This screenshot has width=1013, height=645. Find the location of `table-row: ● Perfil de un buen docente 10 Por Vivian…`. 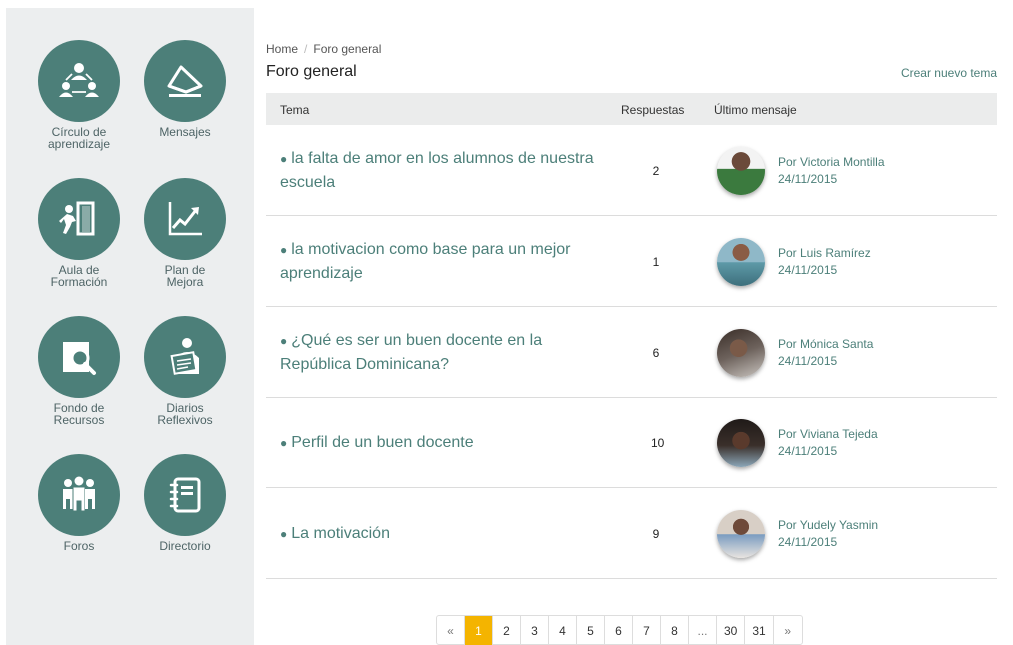

table-row: ● Perfil de un buen docente 10 Por Vivian… is located at coordinates (631, 443).